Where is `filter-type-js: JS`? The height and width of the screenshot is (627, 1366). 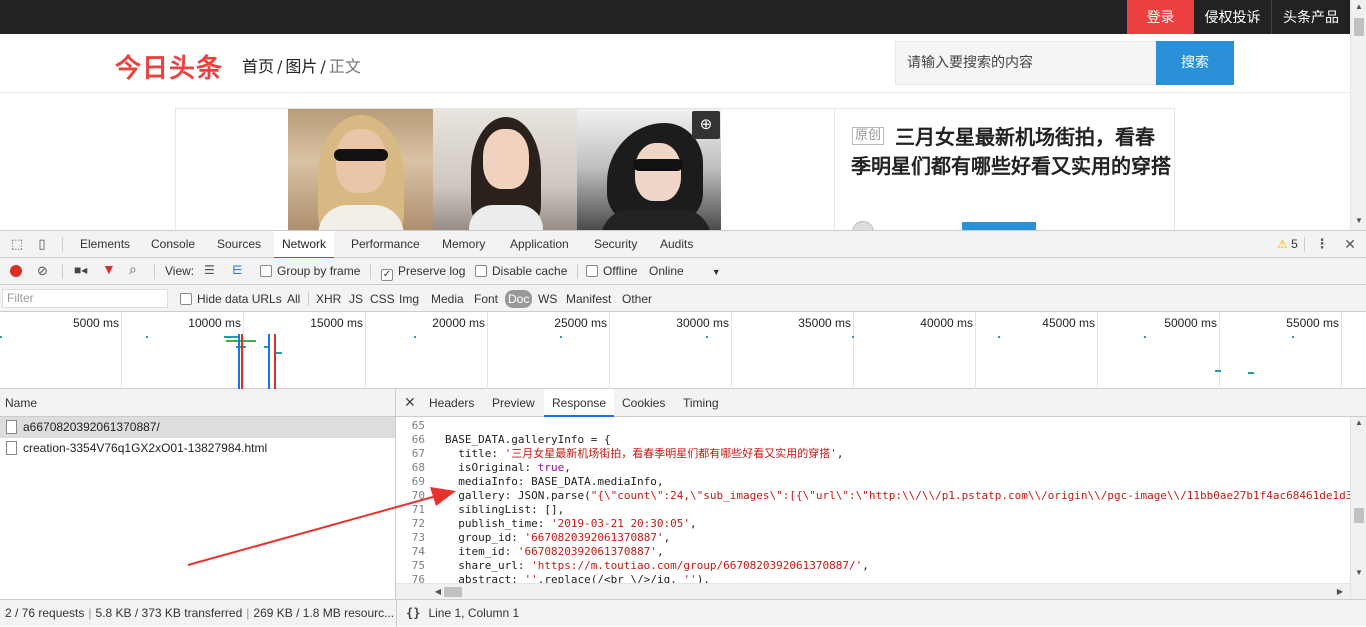
filter-type-js: JS is located at coordinates (356, 299).